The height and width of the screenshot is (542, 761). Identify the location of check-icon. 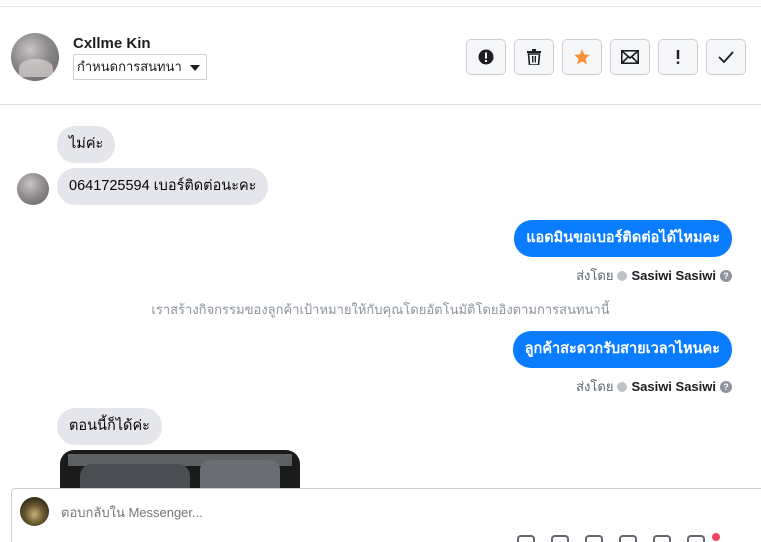
(726, 57).